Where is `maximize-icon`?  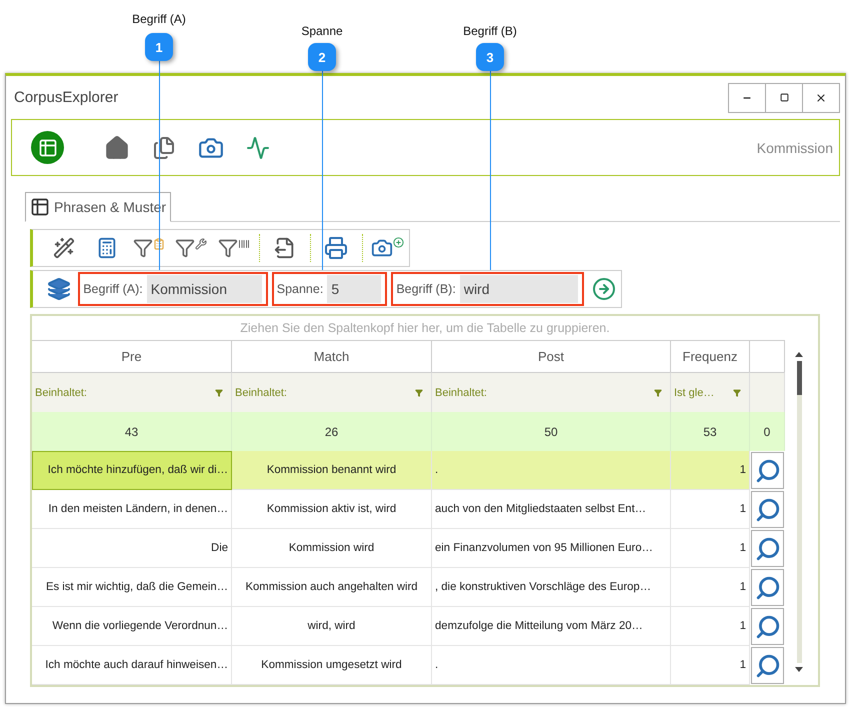 maximize-icon is located at coordinates (784, 97).